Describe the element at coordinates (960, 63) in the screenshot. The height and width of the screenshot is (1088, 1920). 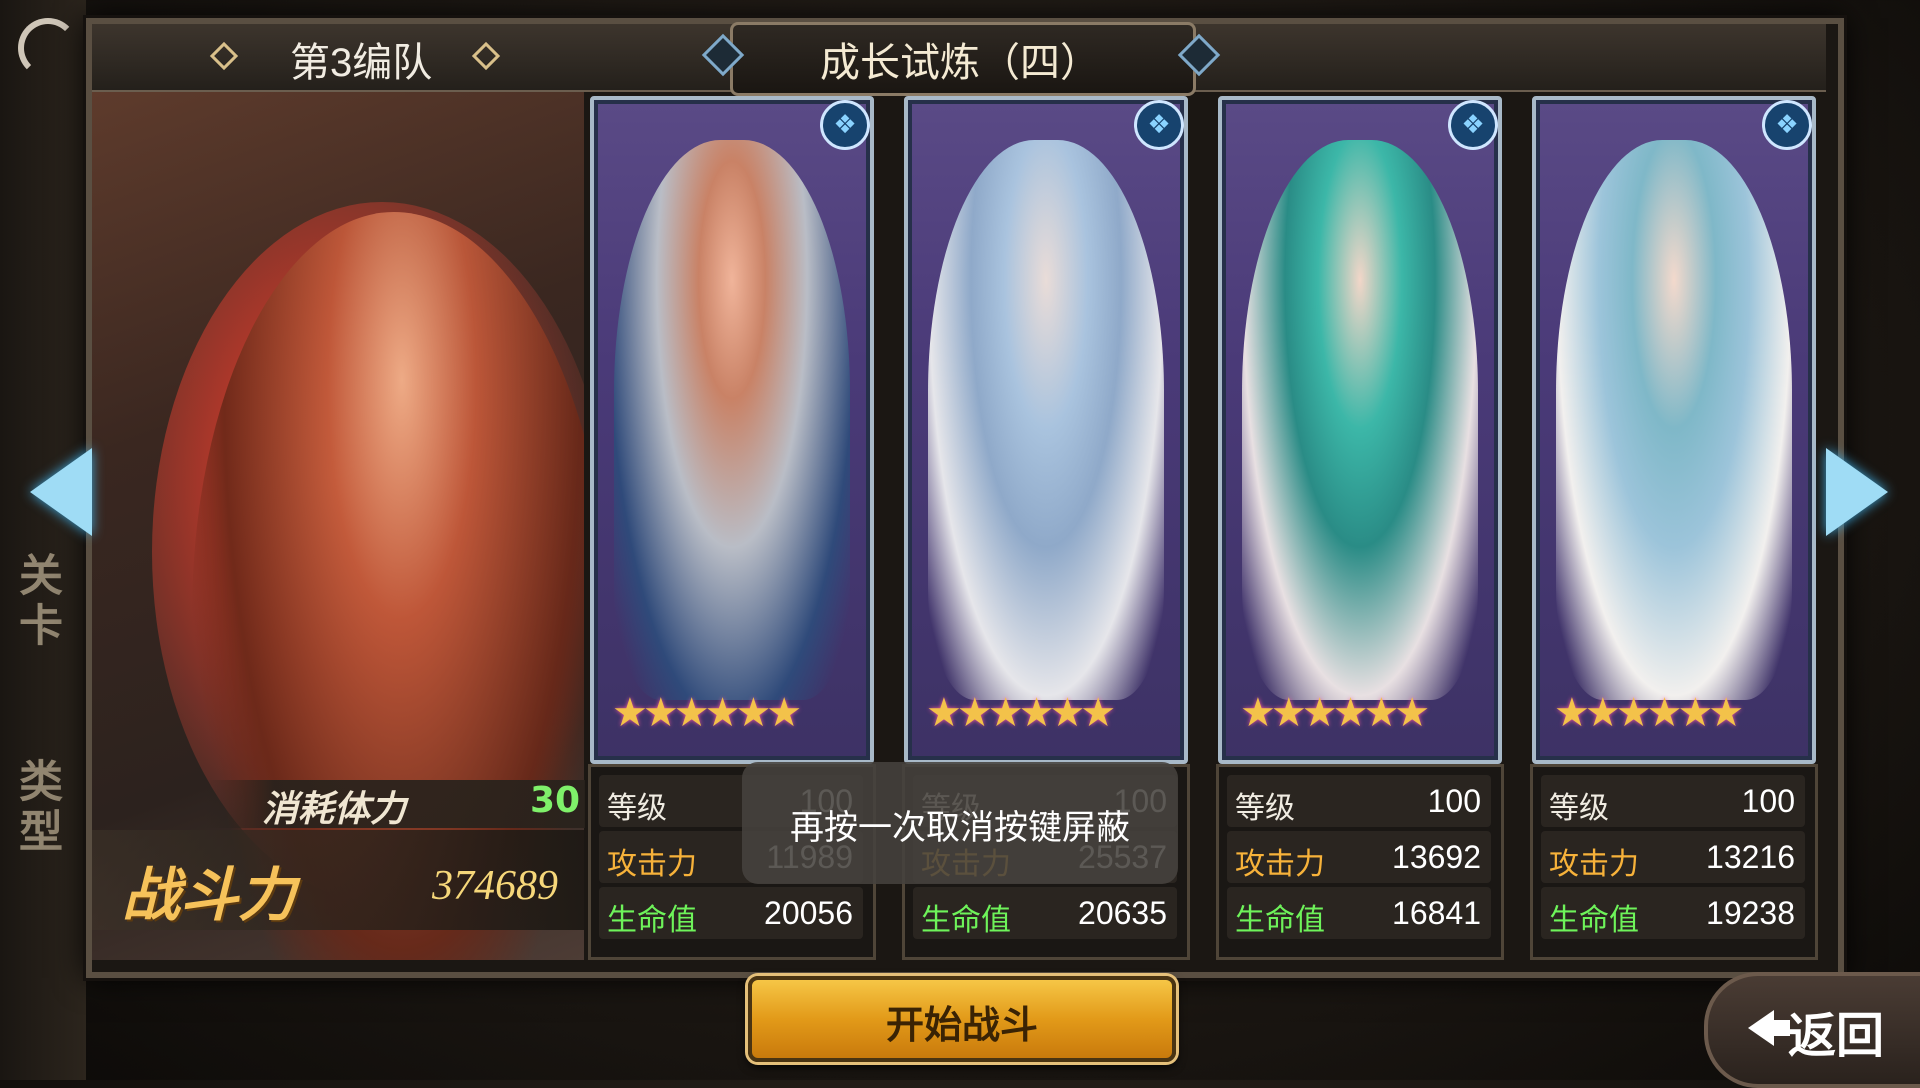
I see `stage-title: 成长试炼（四）` at that location.